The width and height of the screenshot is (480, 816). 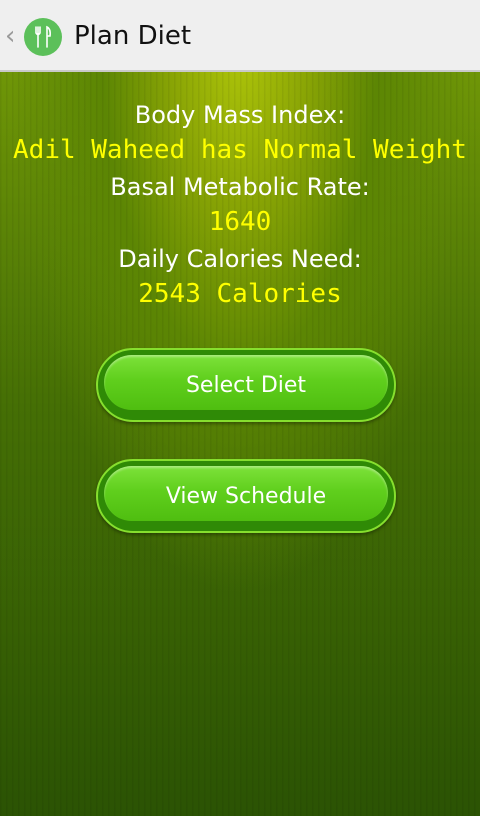 I want to click on action-bar: ‹ Plan Diet, so click(x=240, y=36).